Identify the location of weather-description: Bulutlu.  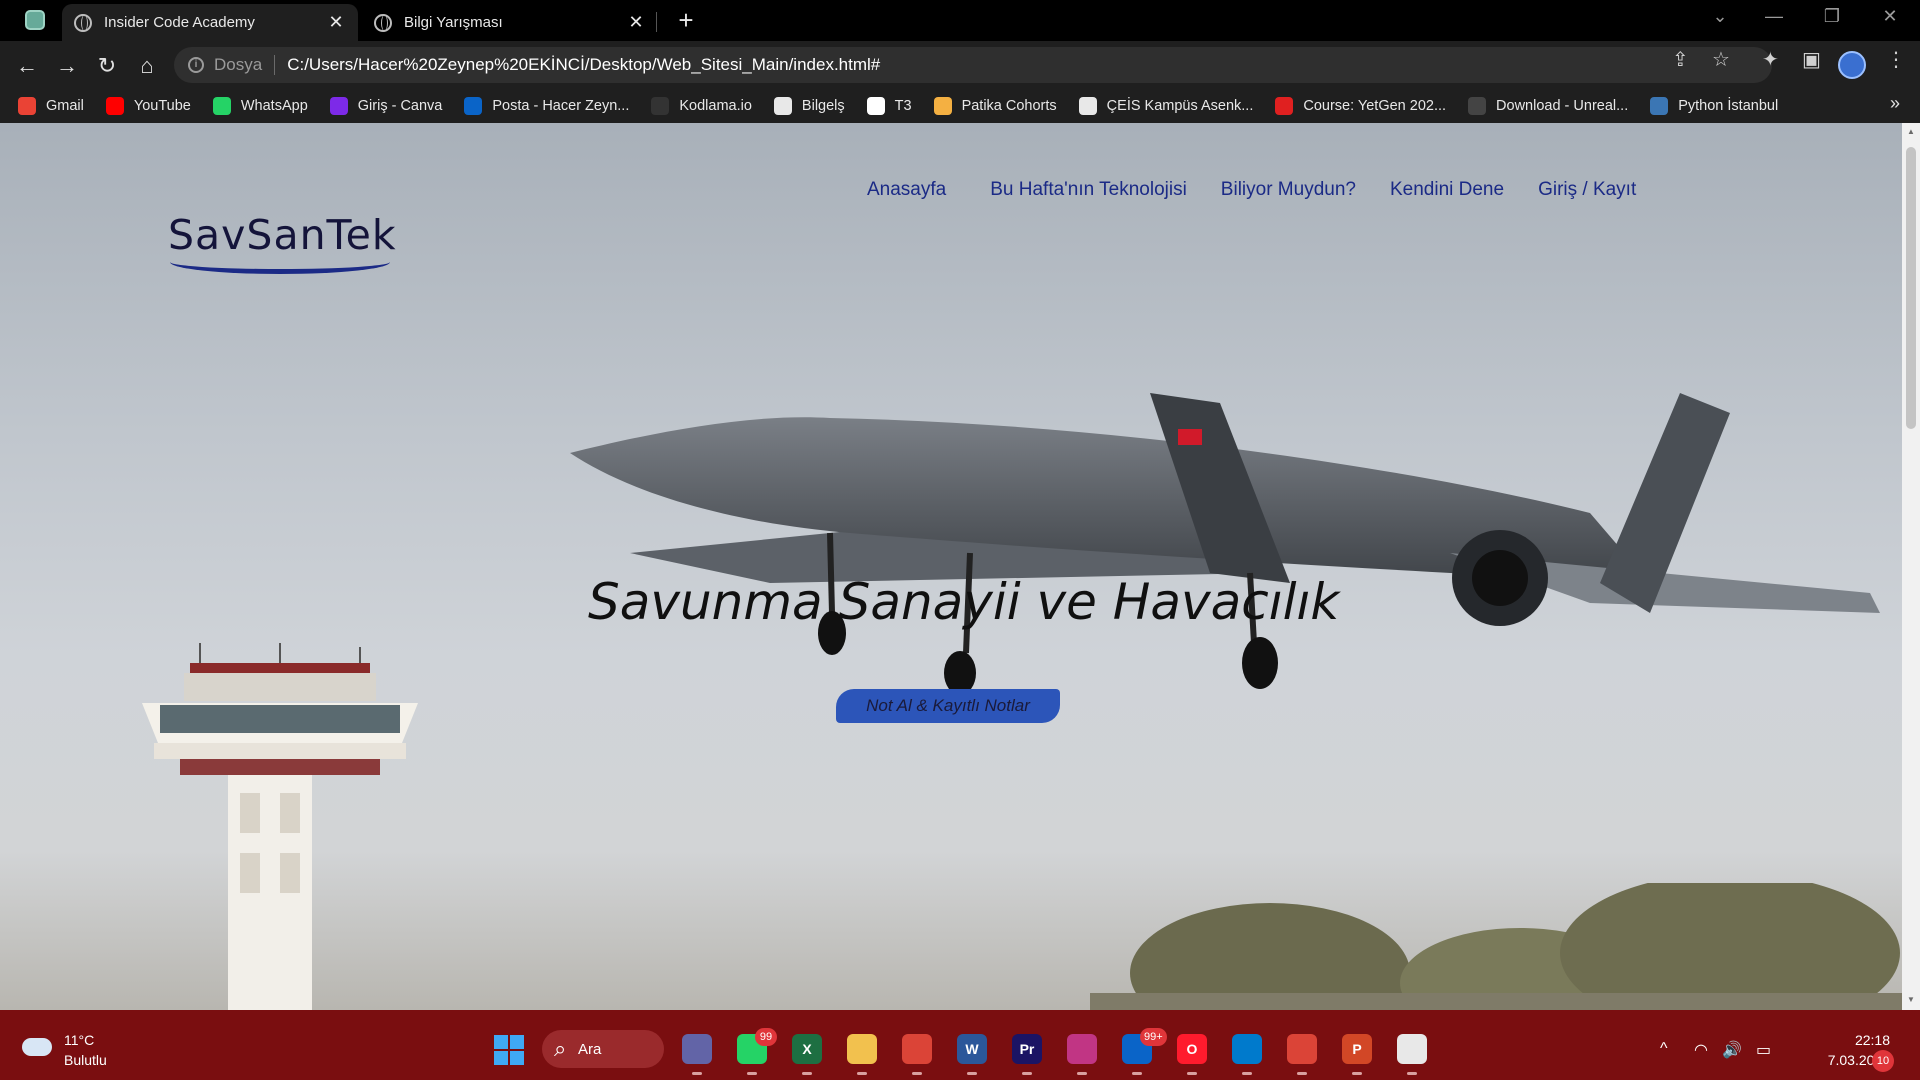
(85, 1060).